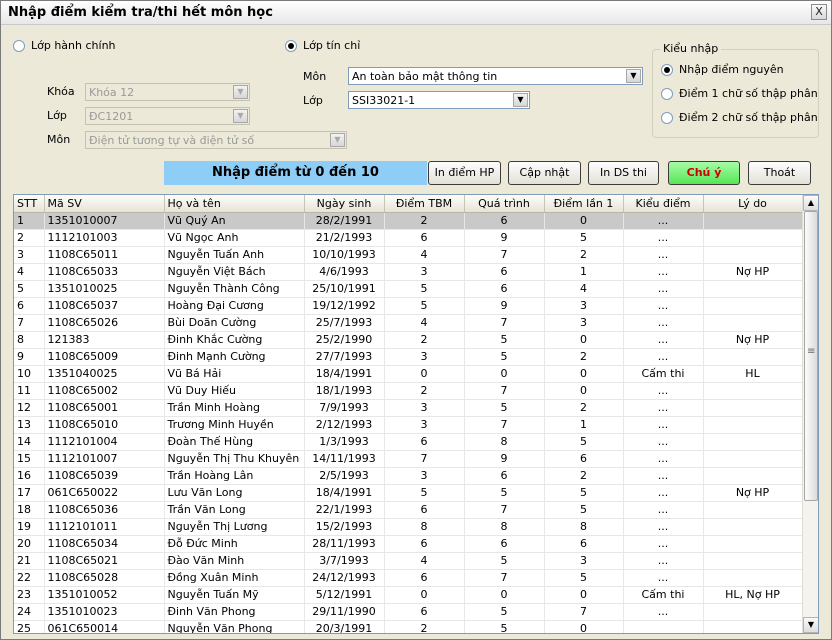  I want to click on cell-qua-trinh: 8, so click(504, 442).